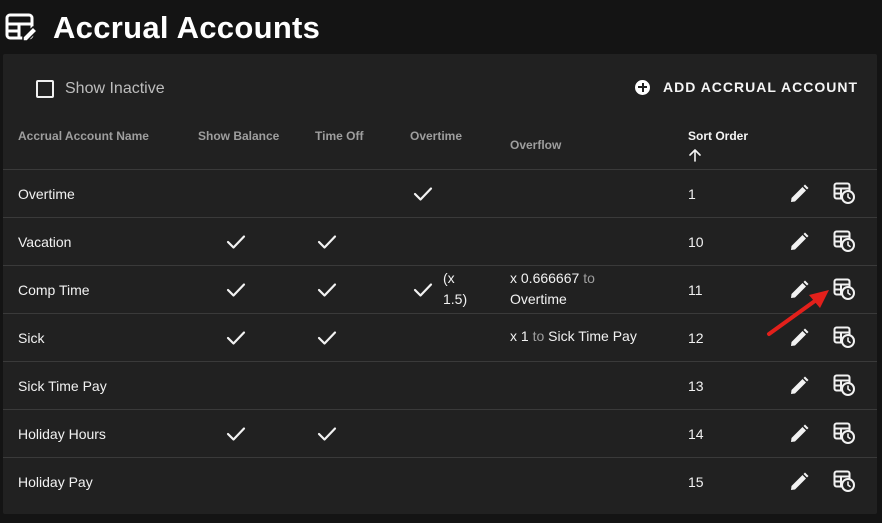 This screenshot has width=882, height=523. Describe the element at coordinates (535, 145) in the screenshot. I see `column-header-overflow: Overflow` at that location.